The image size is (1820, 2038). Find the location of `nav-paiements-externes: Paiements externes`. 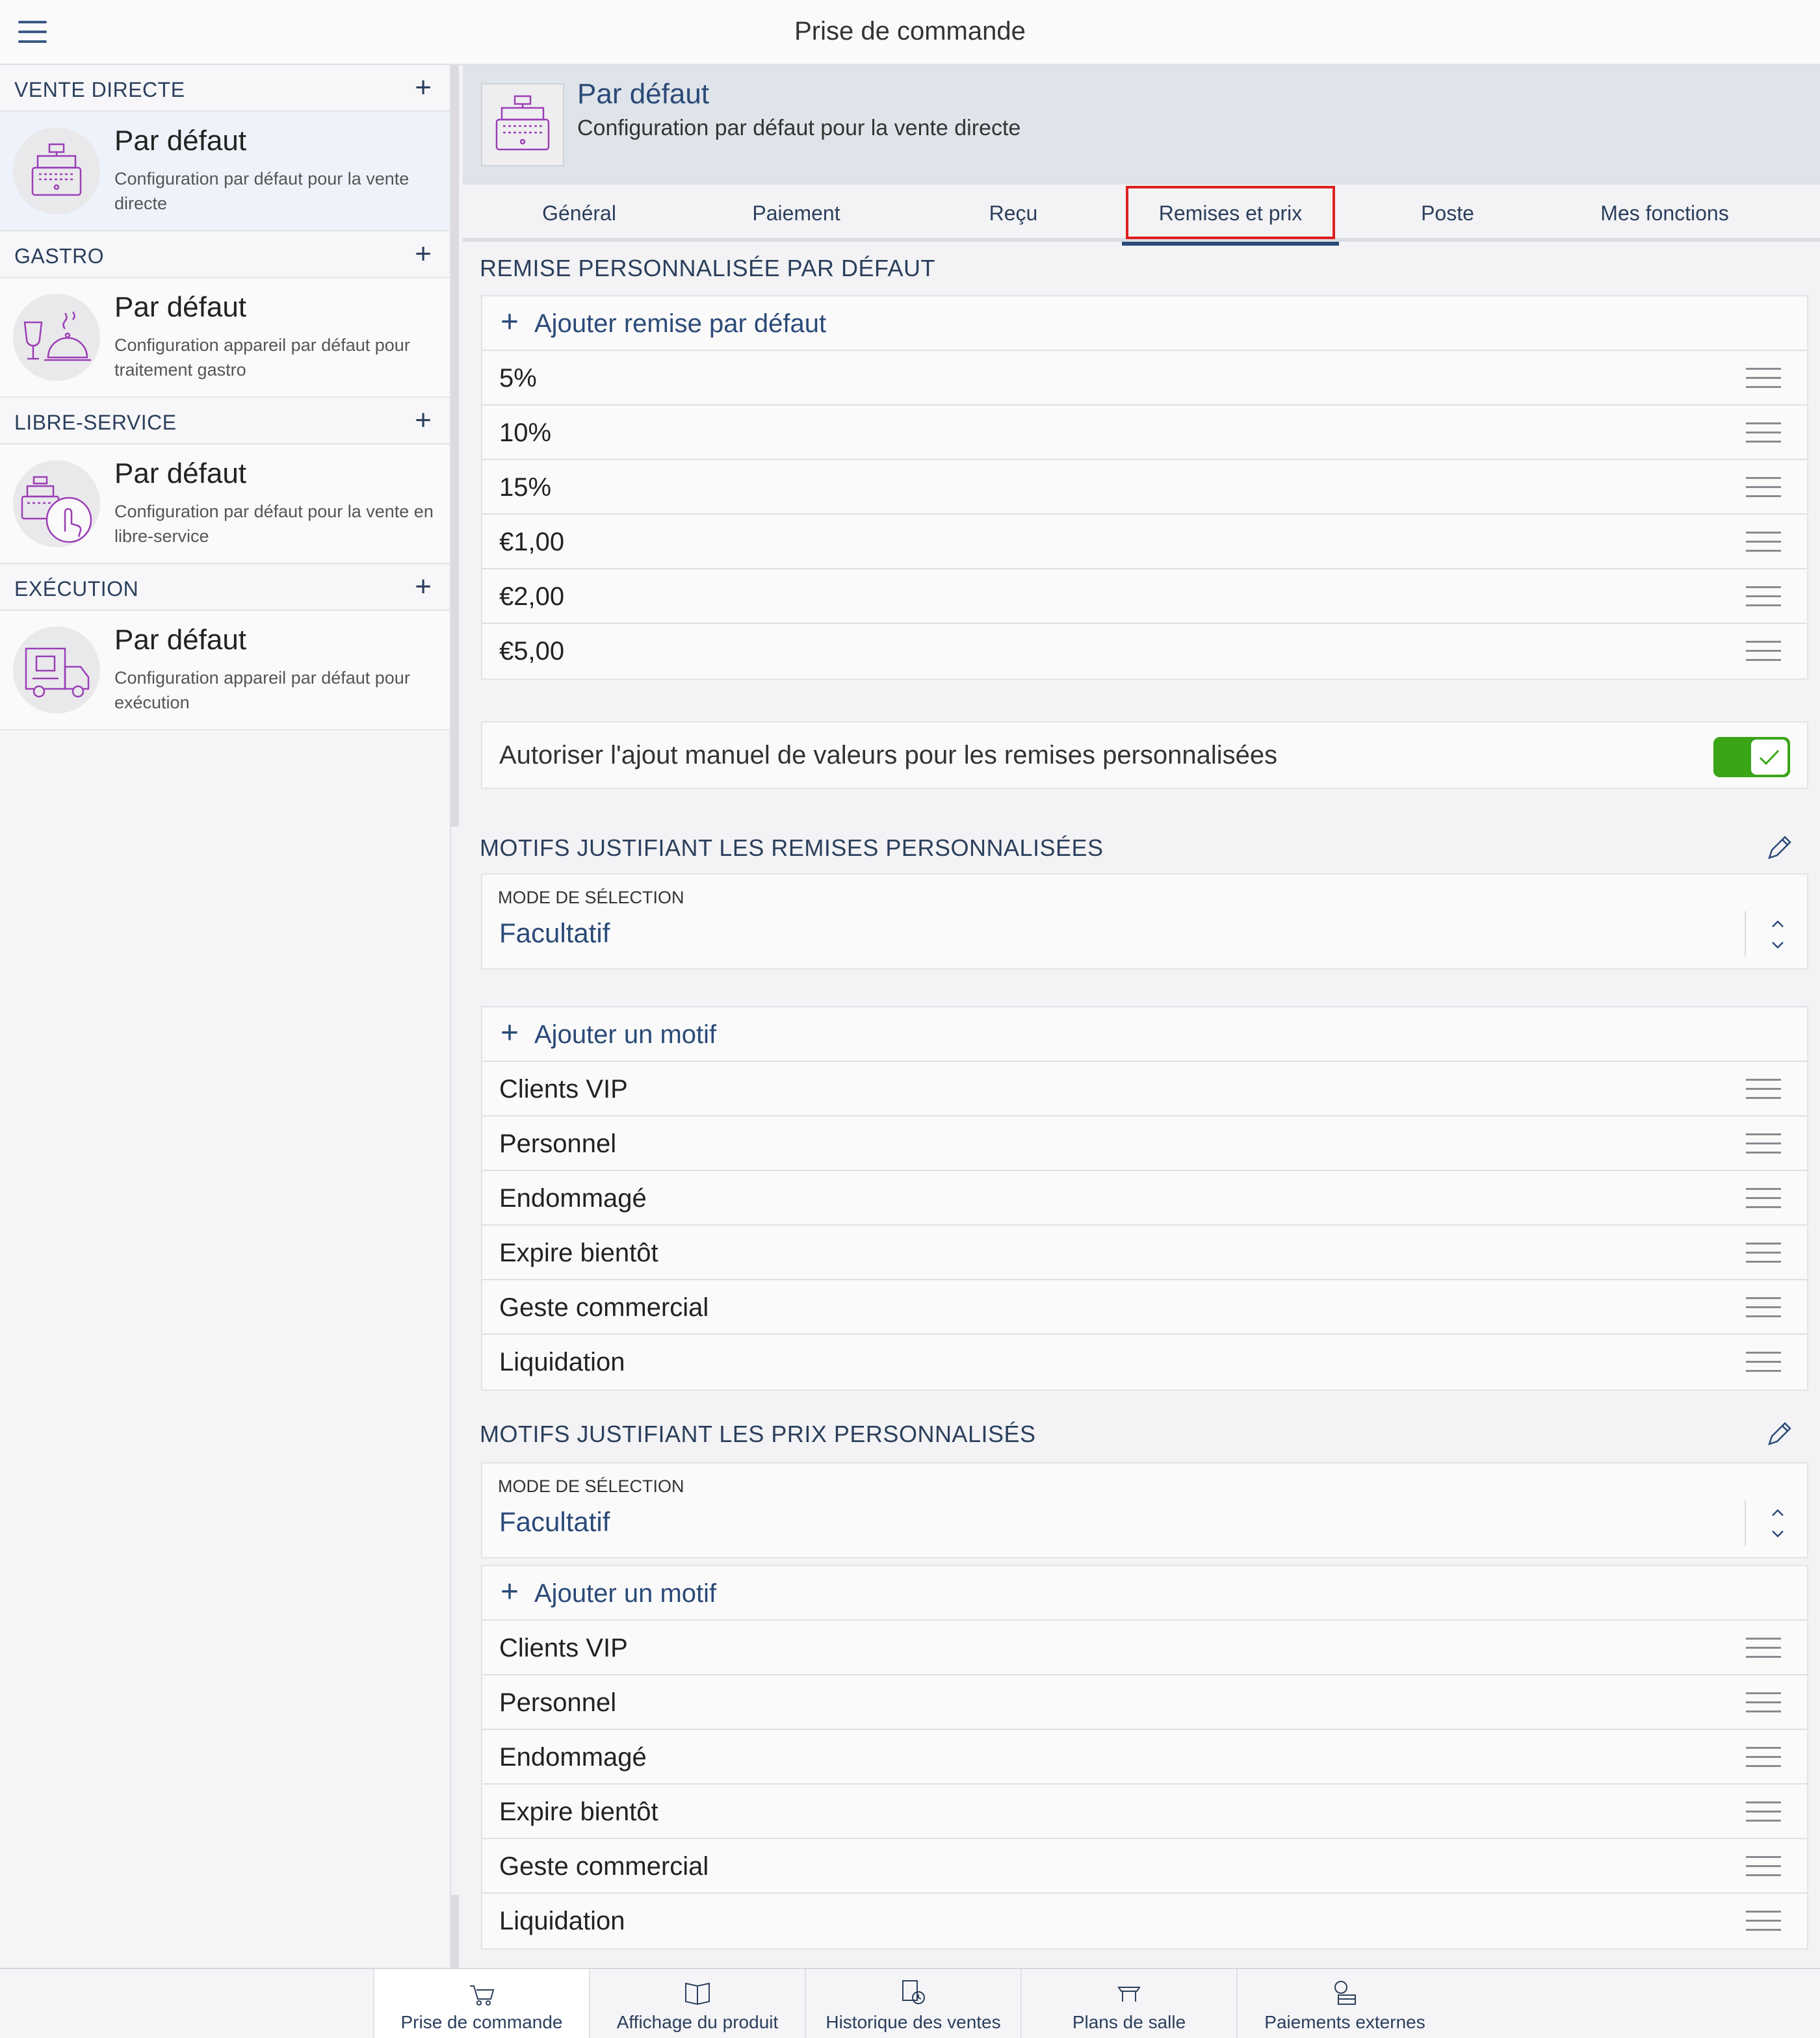

nav-paiements-externes: Paiements externes is located at coordinates (1344, 2003).